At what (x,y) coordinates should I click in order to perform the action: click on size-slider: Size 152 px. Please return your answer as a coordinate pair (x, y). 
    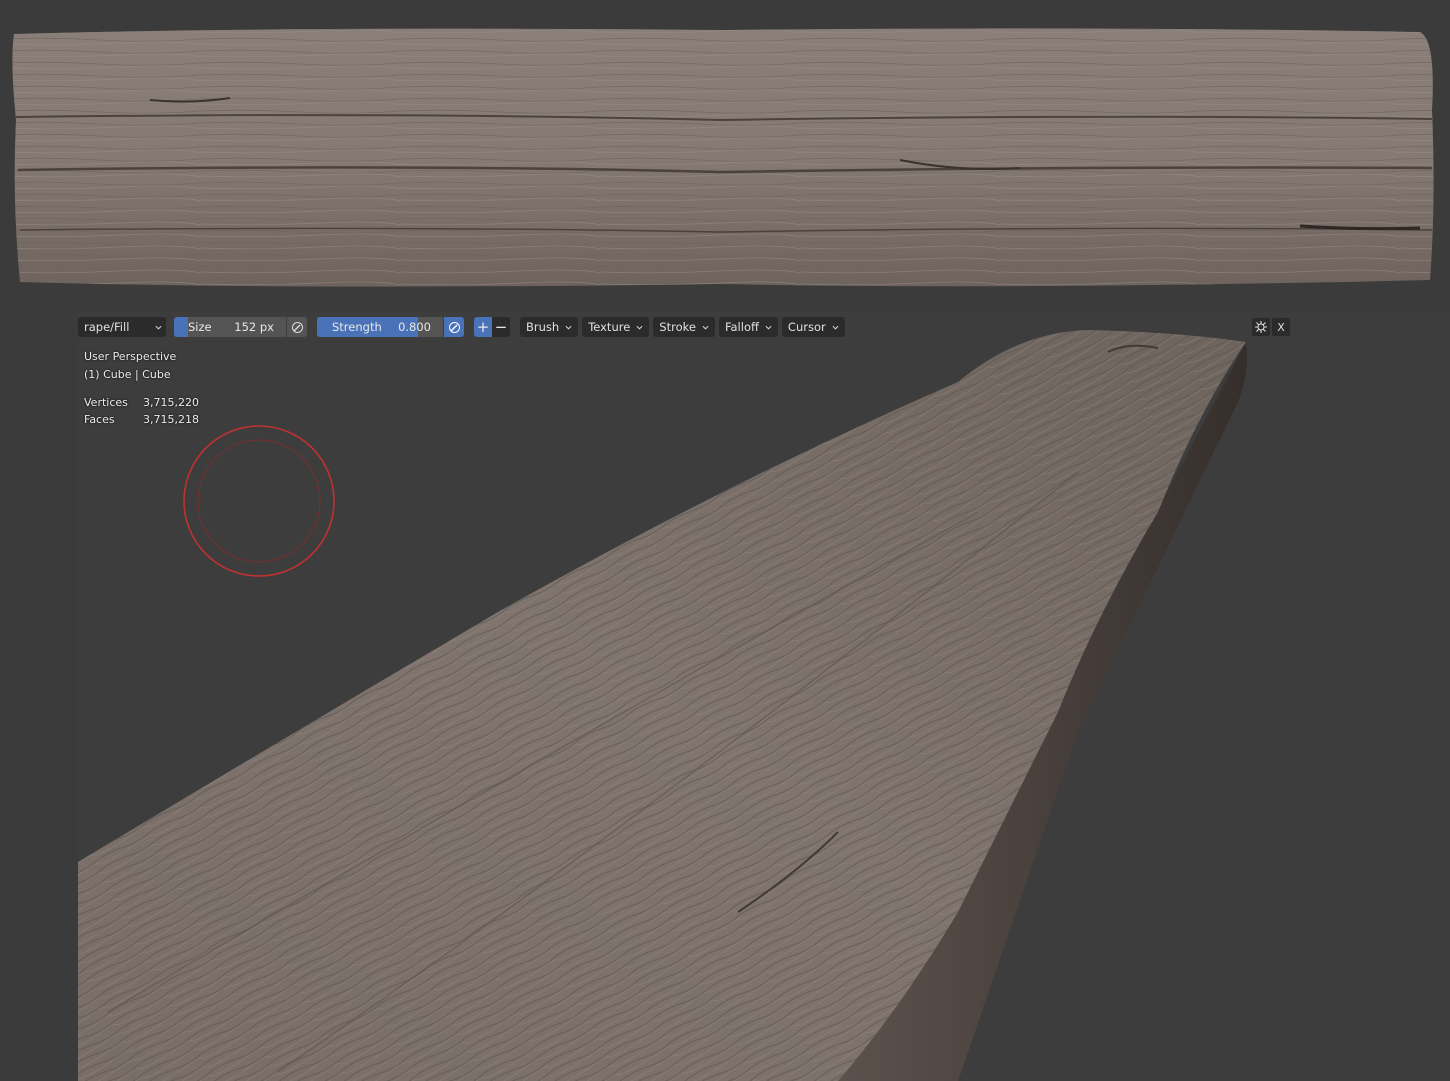
    Looking at the image, I should click on (230, 327).